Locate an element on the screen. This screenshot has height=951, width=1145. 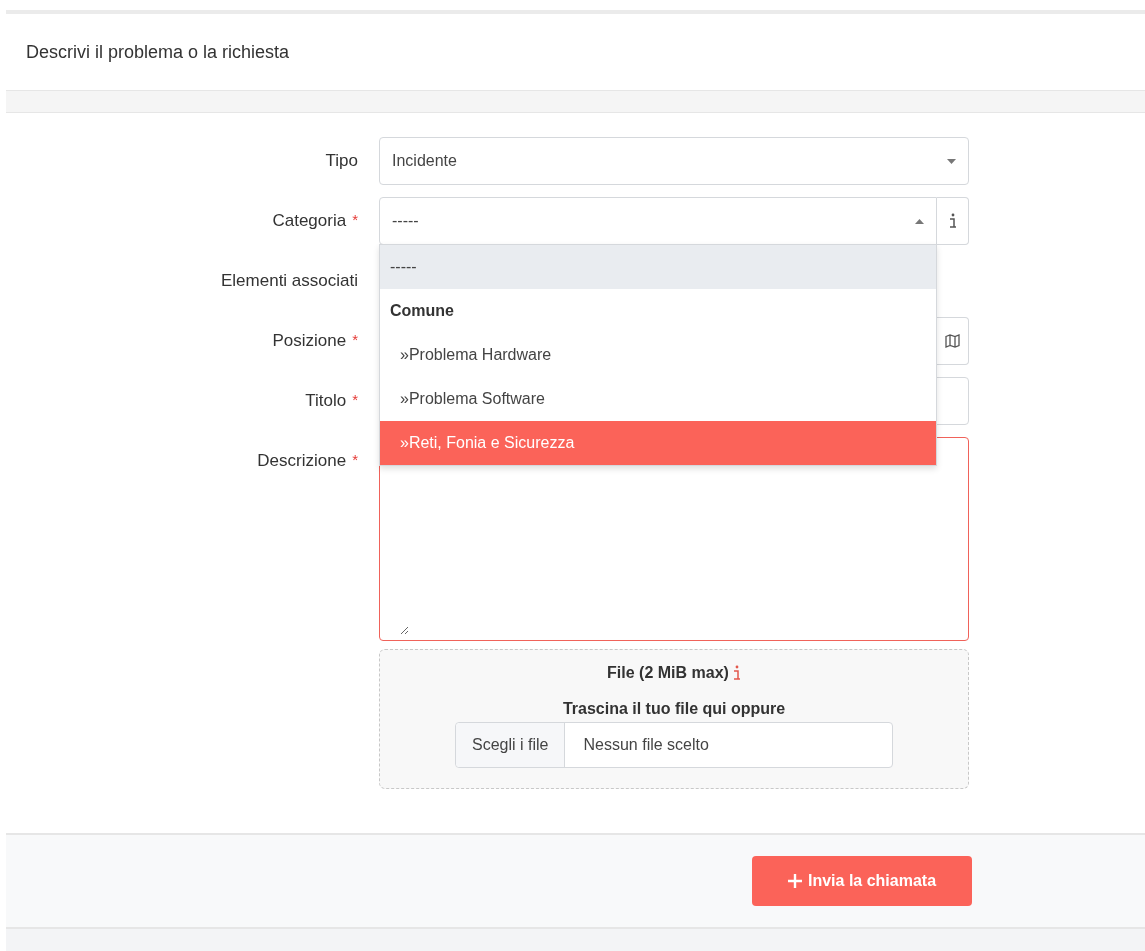
field-label: Tipo is located at coordinates (341, 161).